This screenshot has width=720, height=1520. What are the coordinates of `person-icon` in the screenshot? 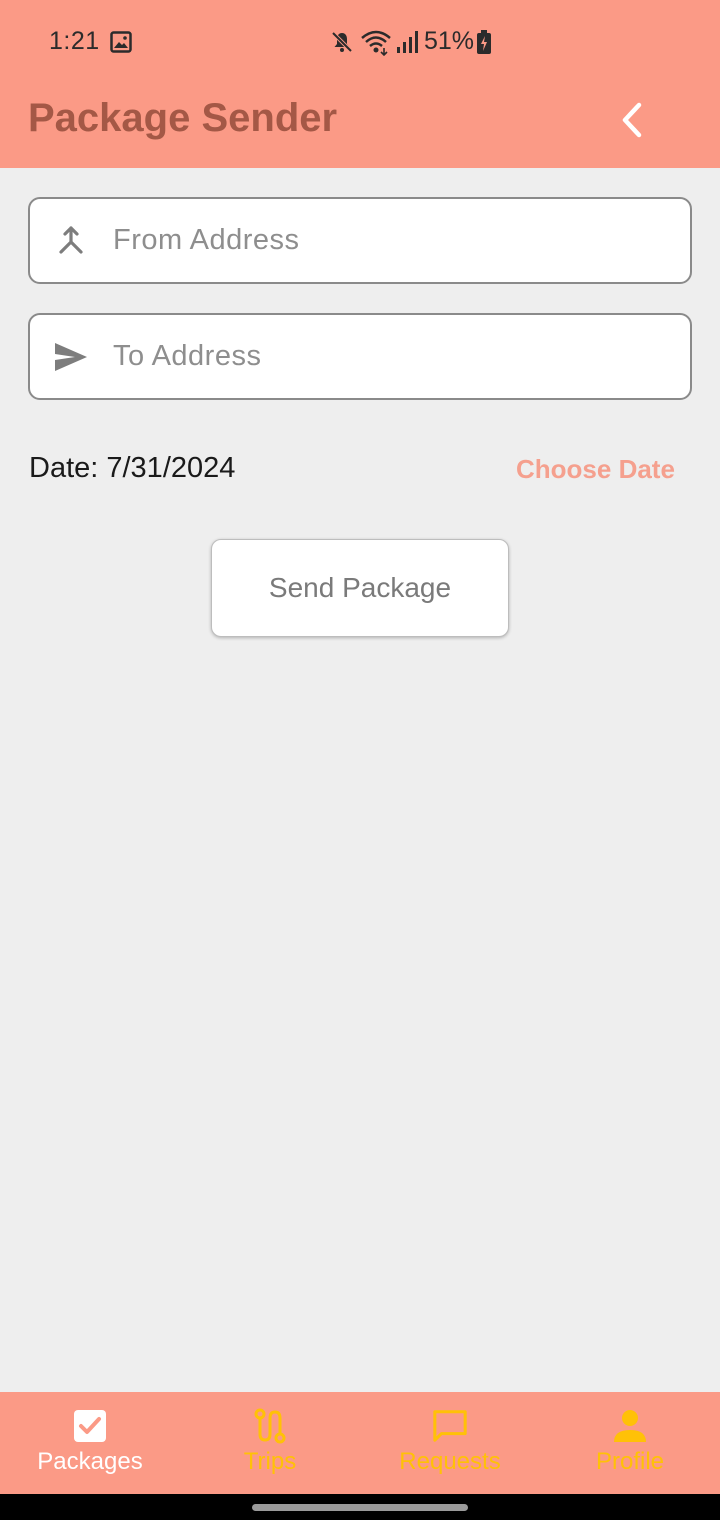 It's located at (630, 1426).